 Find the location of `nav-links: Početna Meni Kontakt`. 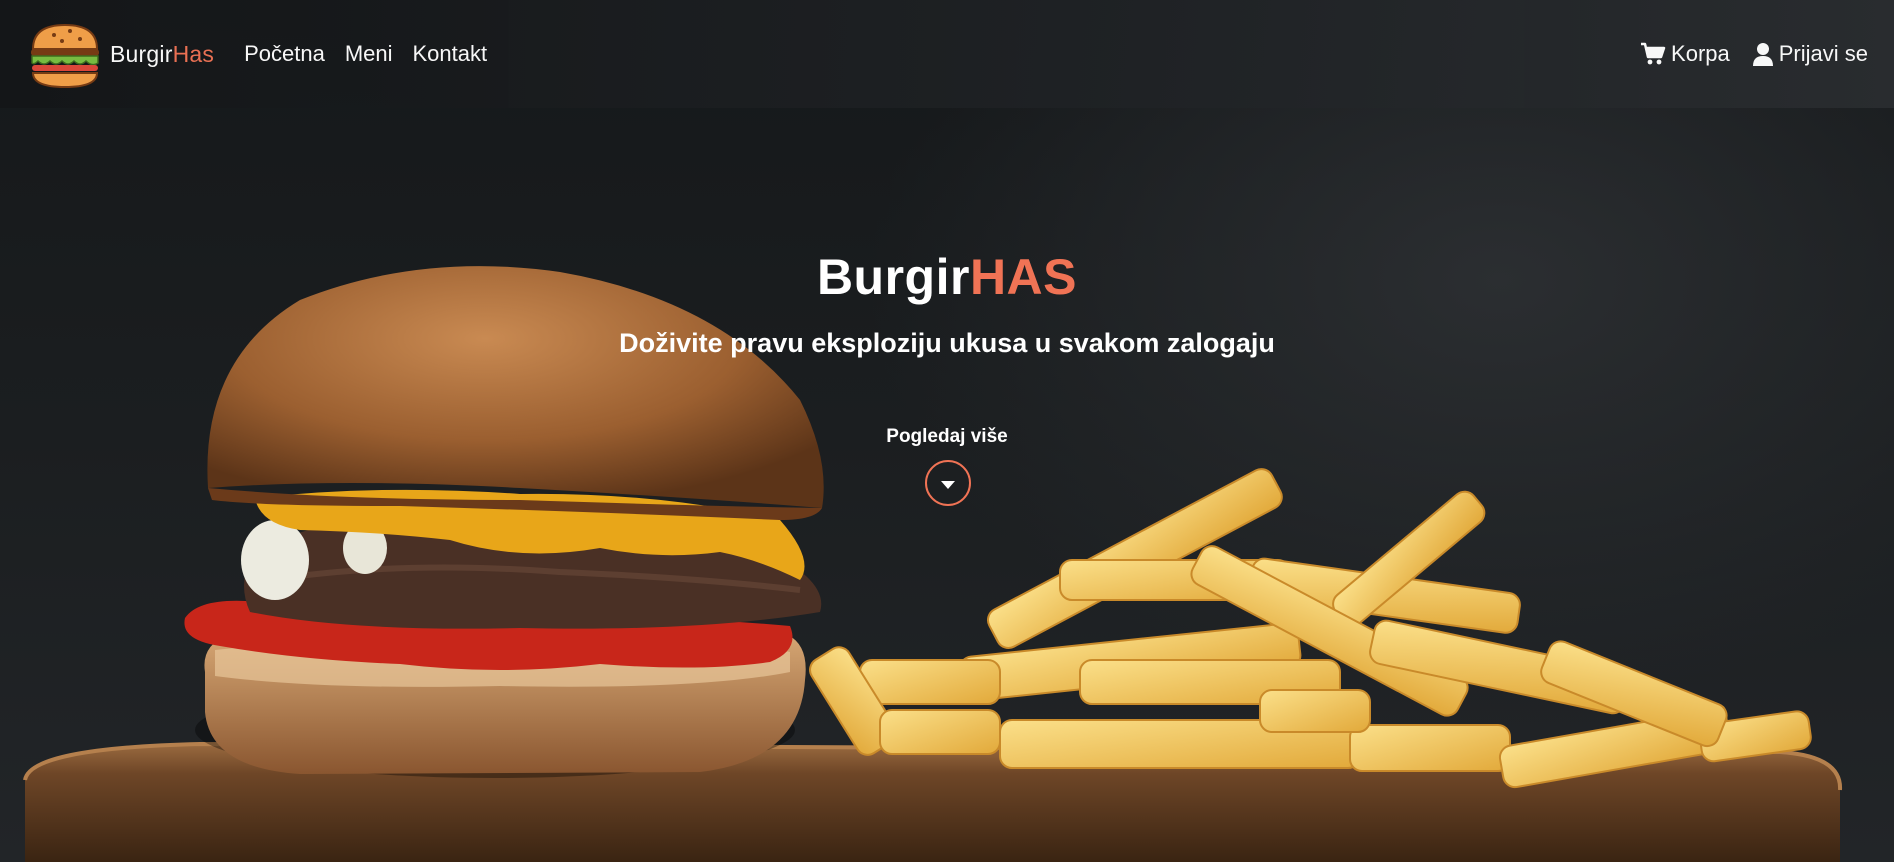

nav-links: Početna Meni Kontakt is located at coordinates (365, 54).